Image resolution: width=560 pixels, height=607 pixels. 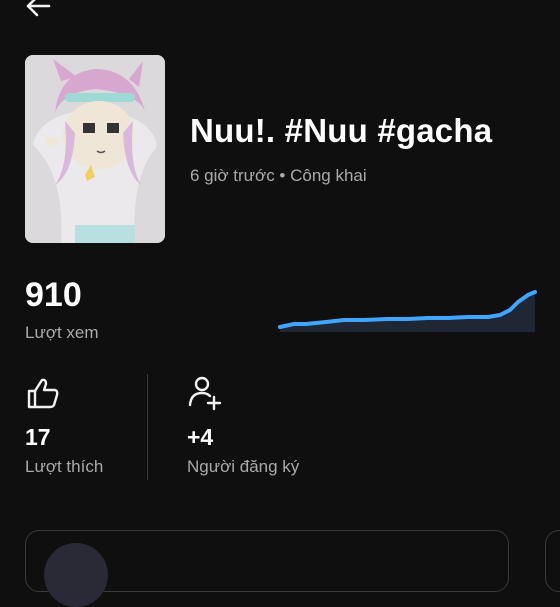 I want to click on subscribers-label: Người đăng ký, so click(x=243, y=466).